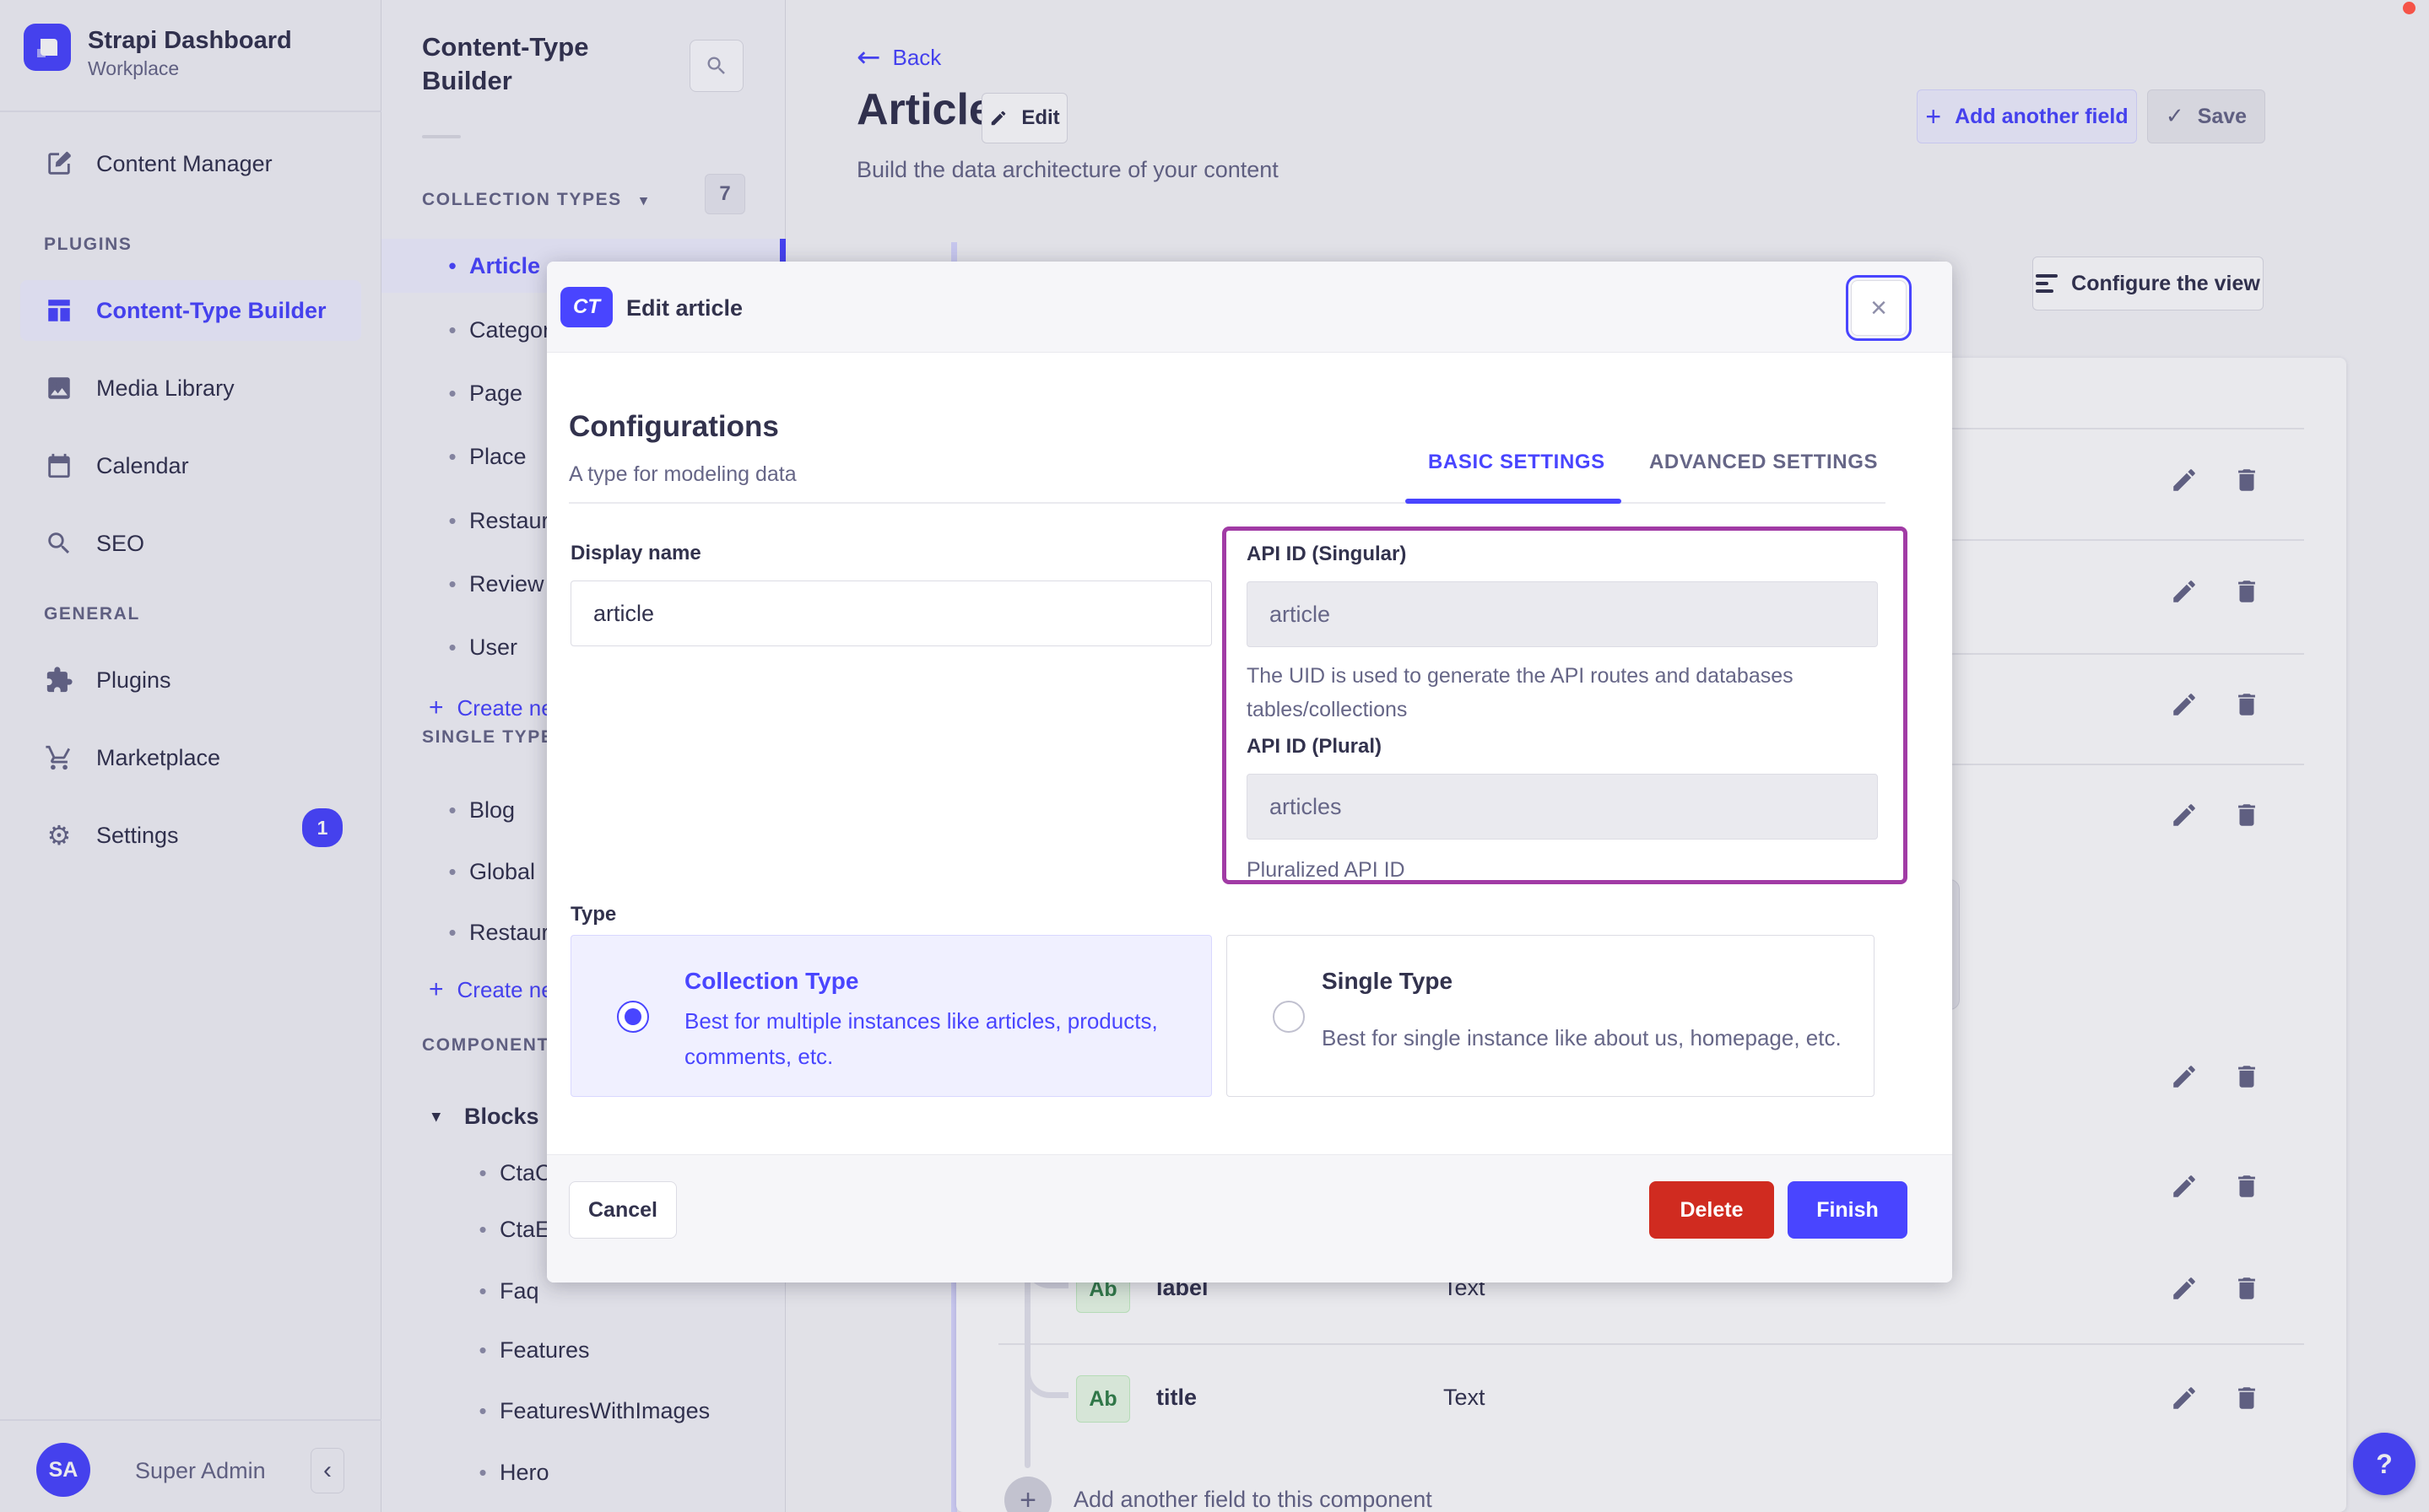 The height and width of the screenshot is (1512, 2429). Describe the element at coordinates (142, 465) in the screenshot. I see `sidebar-item-label: Calendar` at that location.